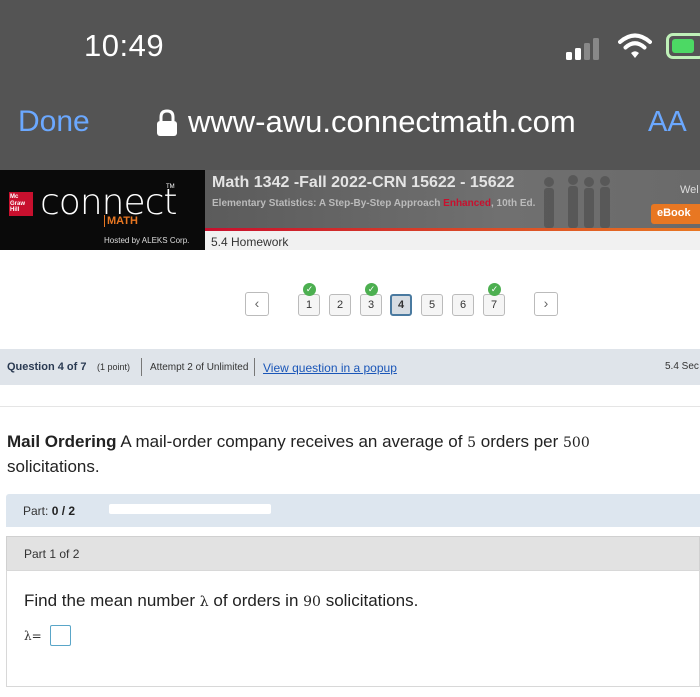 The width and height of the screenshot is (700, 697). What do you see at coordinates (586, 48) in the screenshot?
I see `cellular-signal-icon` at bounding box center [586, 48].